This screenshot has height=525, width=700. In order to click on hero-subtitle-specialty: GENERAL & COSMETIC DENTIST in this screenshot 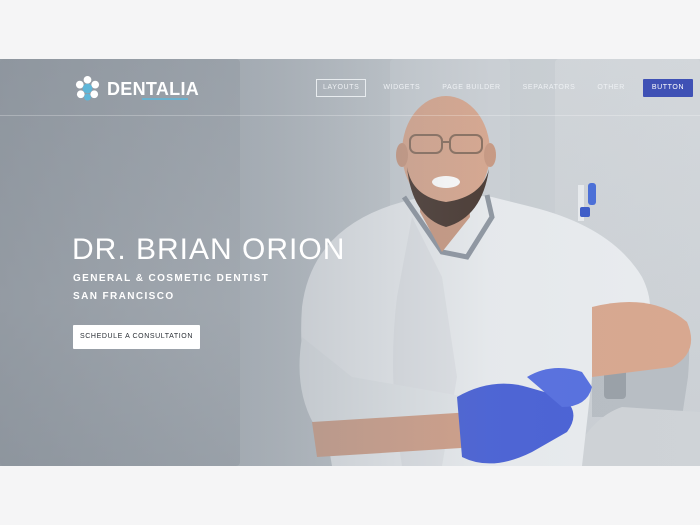, I will do `click(171, 278)`.